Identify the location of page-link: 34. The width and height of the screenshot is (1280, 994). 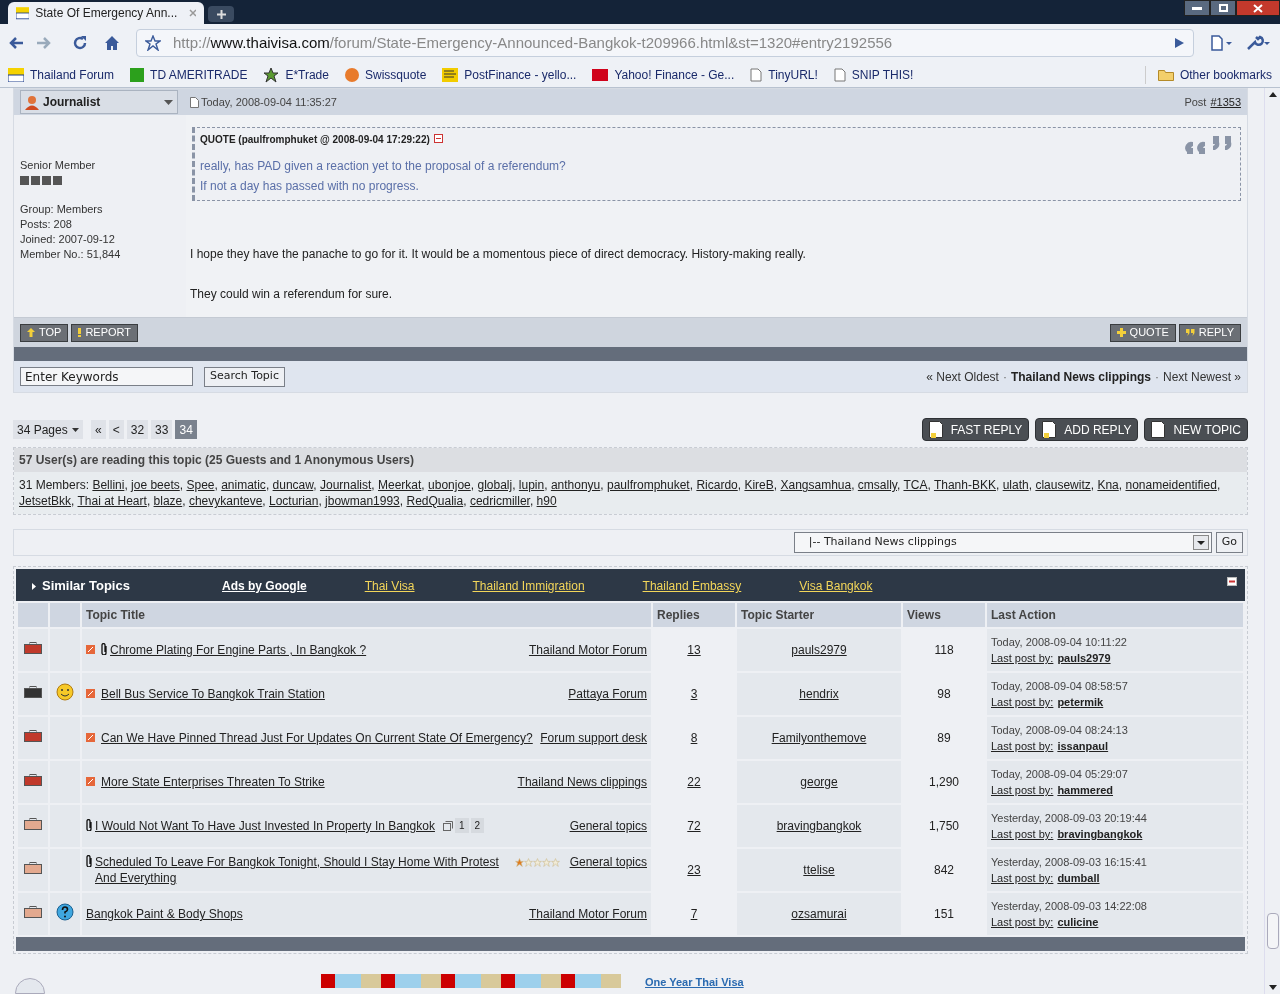
(186, 429).